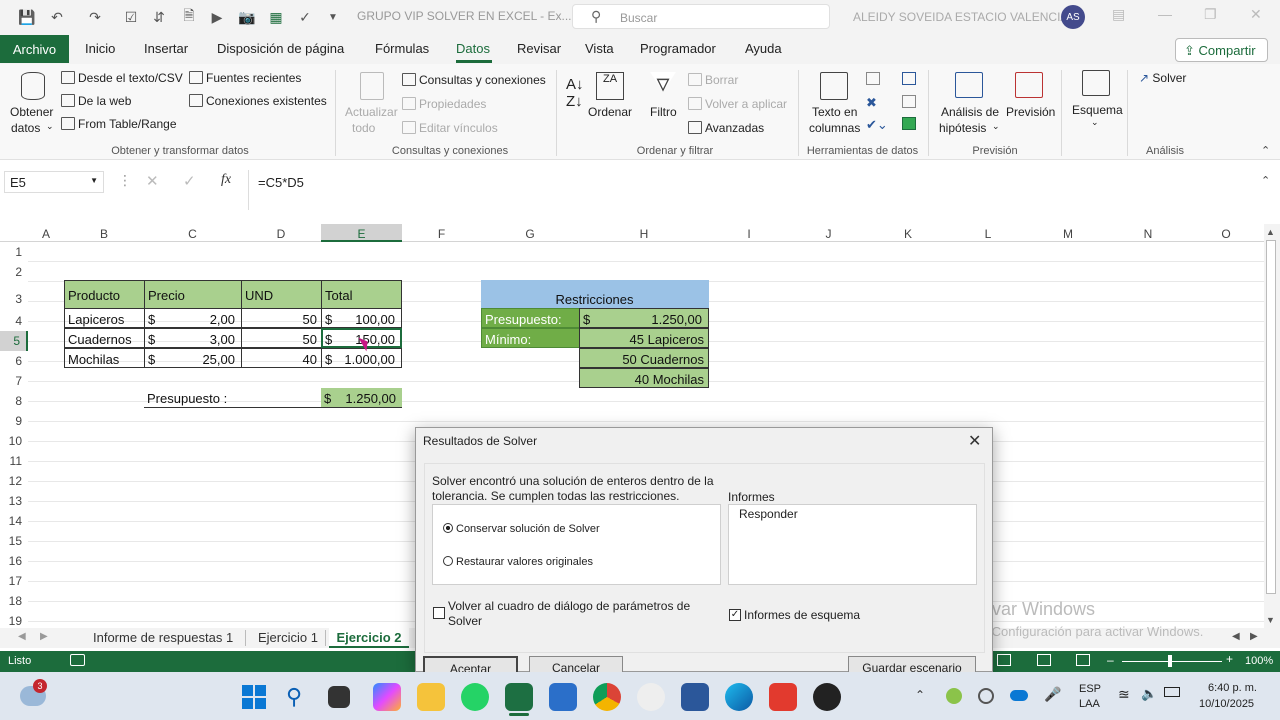  I want to click on presupuesto-value: $1.250,00, so click(361, 398).